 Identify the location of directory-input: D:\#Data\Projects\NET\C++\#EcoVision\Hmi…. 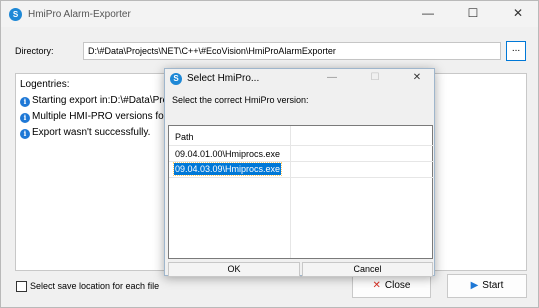
(292, 51).